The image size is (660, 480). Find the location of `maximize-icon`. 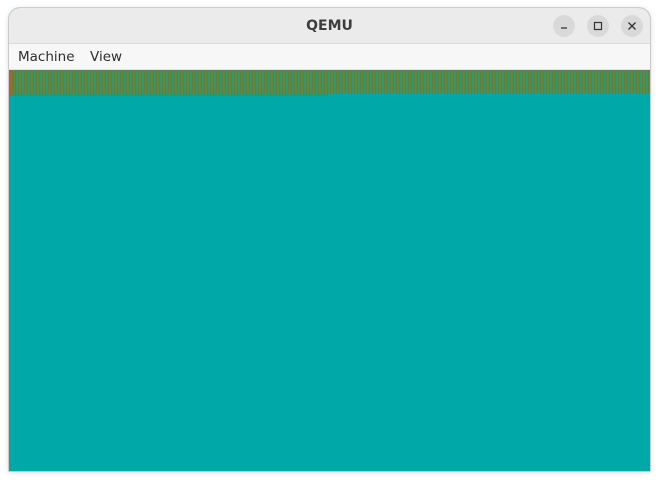

maximize-icon is located at coordinates (598, 26).